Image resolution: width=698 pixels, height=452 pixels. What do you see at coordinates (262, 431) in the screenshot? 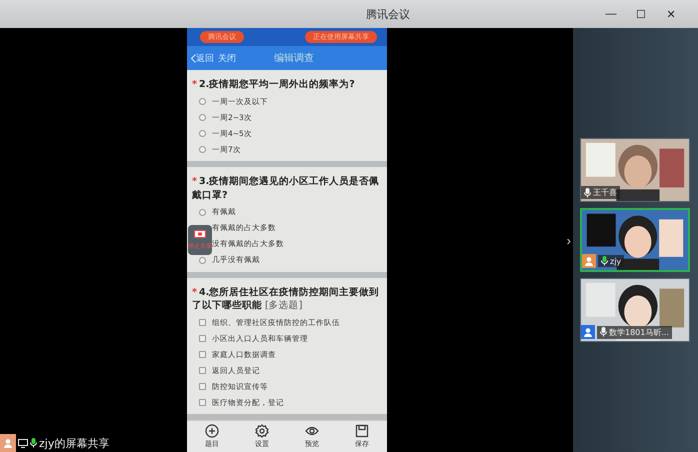
I see `settings-icon` at bounding box center [262, 431].